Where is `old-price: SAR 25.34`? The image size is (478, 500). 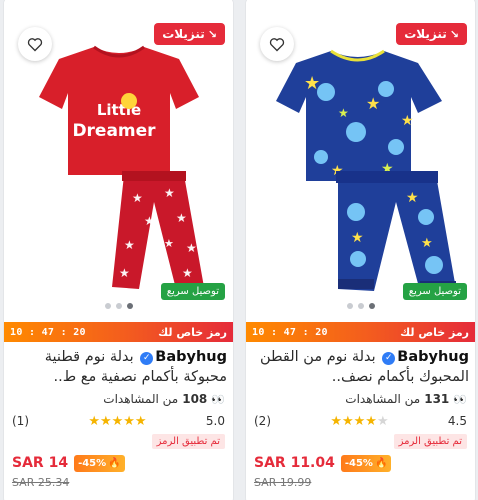
old-price: SAR 25.34 is located at coordinates (41, 482).